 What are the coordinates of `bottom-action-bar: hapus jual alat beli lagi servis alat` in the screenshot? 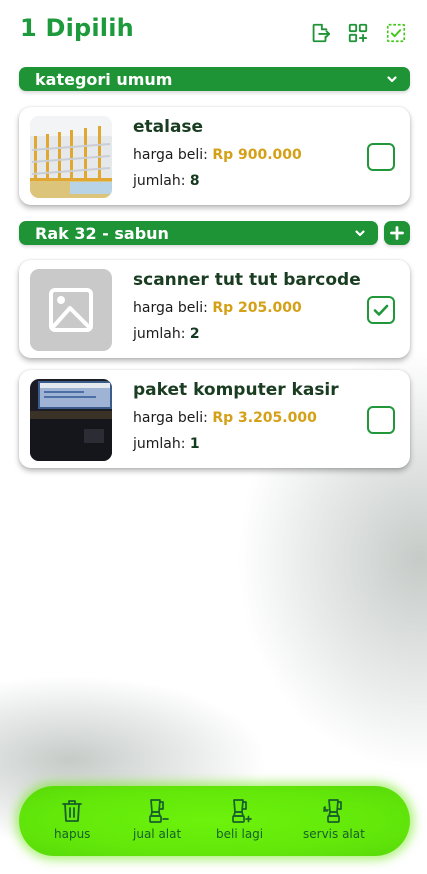 It's located at (214, 821).